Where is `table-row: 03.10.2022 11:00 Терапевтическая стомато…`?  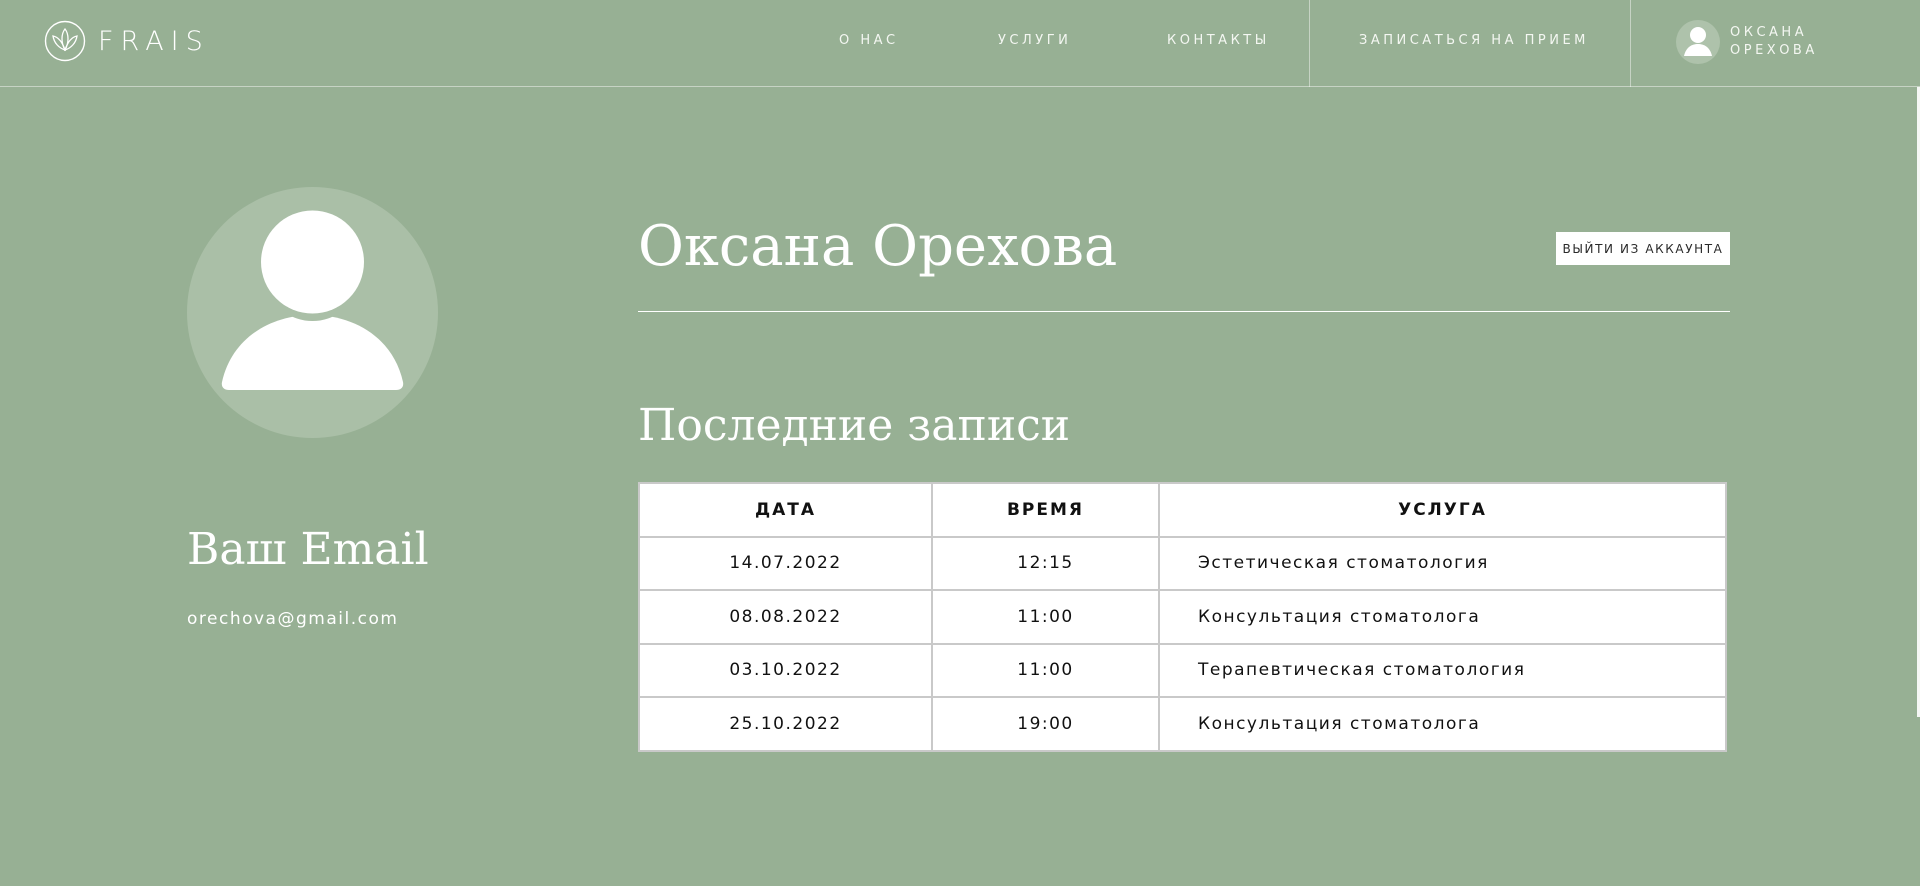
table-row: 03.10.2022 11:00 Терапевтическая стомато… is located at coordinates (1182, 670).